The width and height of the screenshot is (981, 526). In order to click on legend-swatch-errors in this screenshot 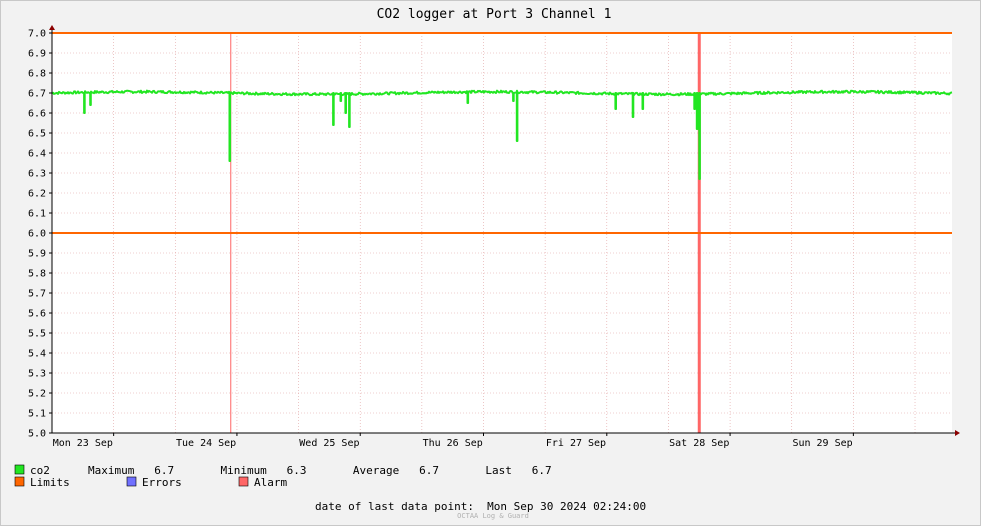, I will do `click(131, 481)`.